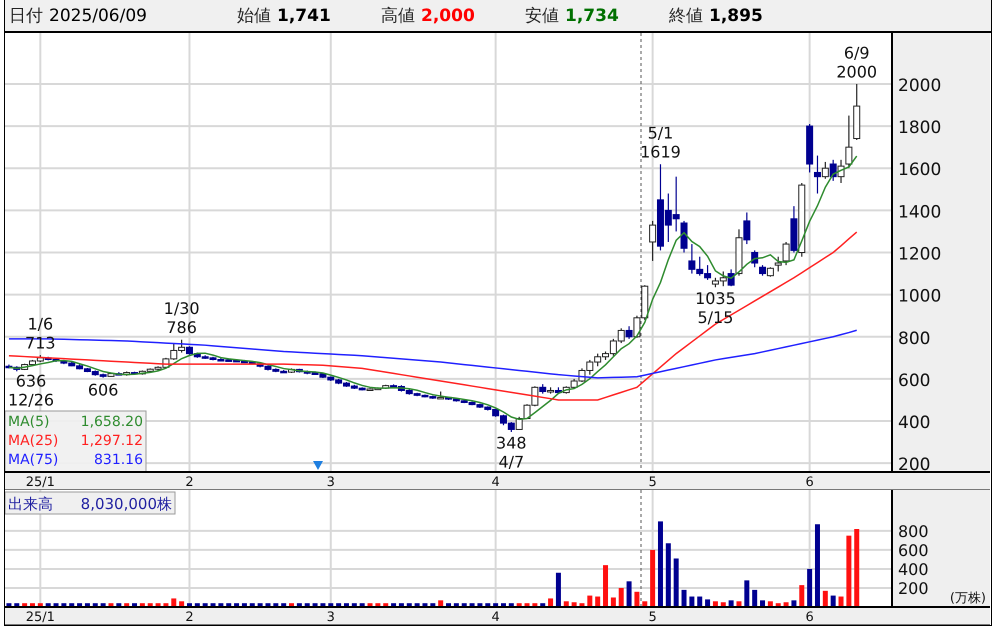  Describe the element at coordinates (111, 422) in the screenshot. I see `legend-value: 1,658.20` at that location.